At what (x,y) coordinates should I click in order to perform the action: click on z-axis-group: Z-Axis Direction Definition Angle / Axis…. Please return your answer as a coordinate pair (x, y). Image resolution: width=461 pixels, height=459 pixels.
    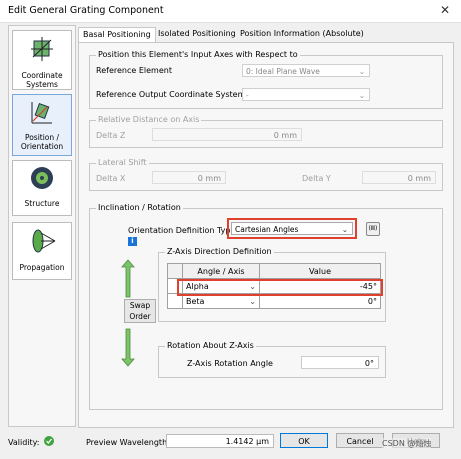
    Looking at the image, I should click on (272, 284).